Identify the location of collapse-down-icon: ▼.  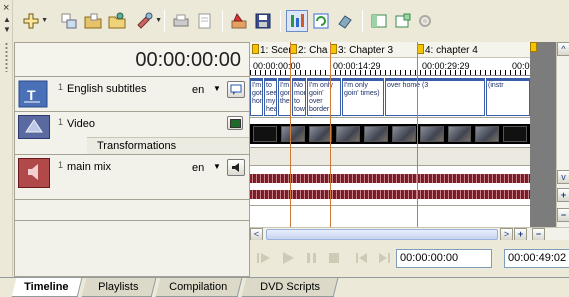
(7, 29).